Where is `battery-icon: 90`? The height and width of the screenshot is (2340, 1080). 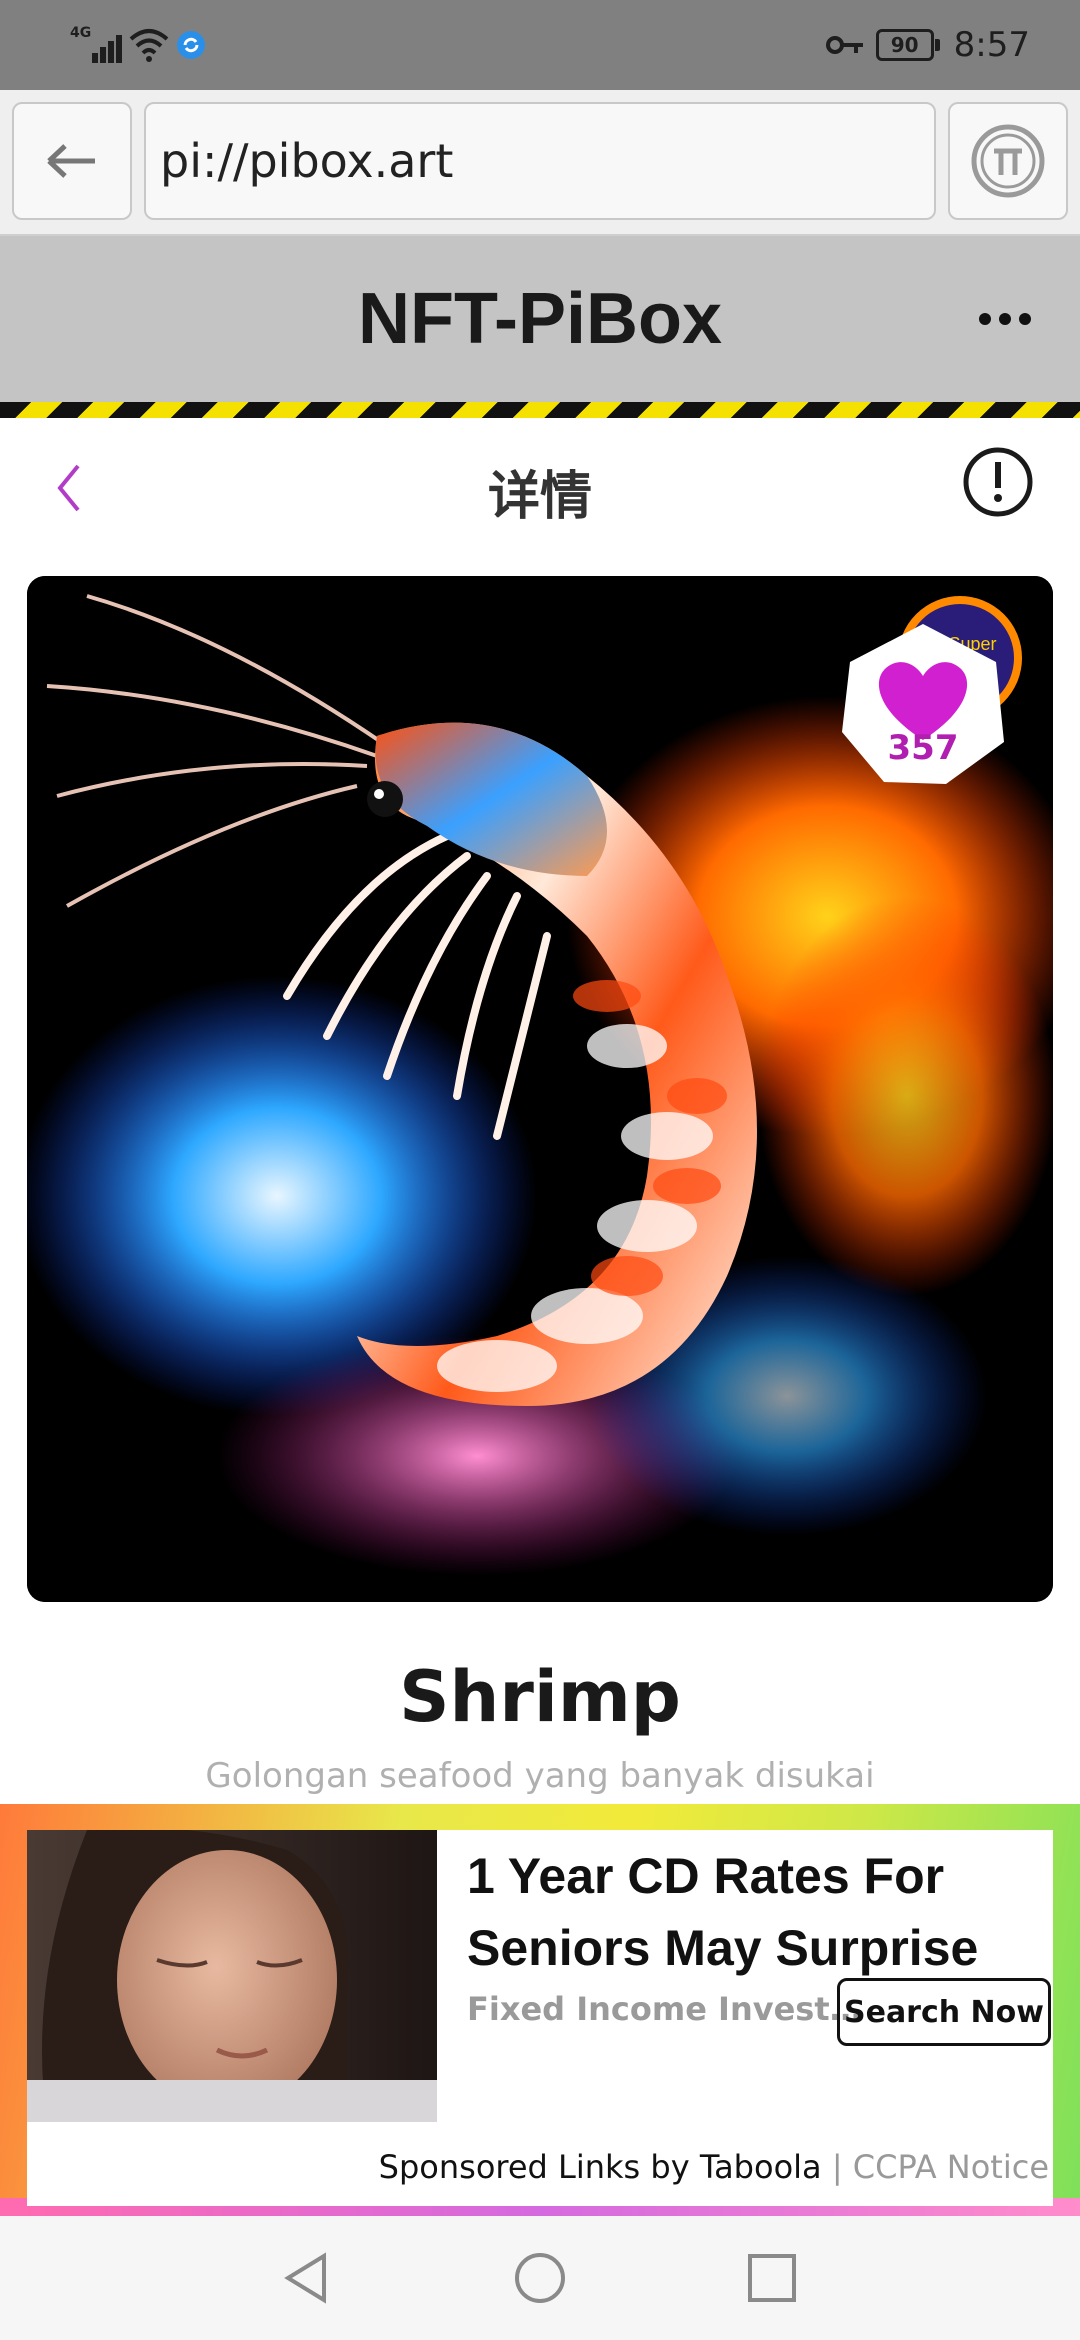 battery-icon: 90 is located at coordinates (907, 45).